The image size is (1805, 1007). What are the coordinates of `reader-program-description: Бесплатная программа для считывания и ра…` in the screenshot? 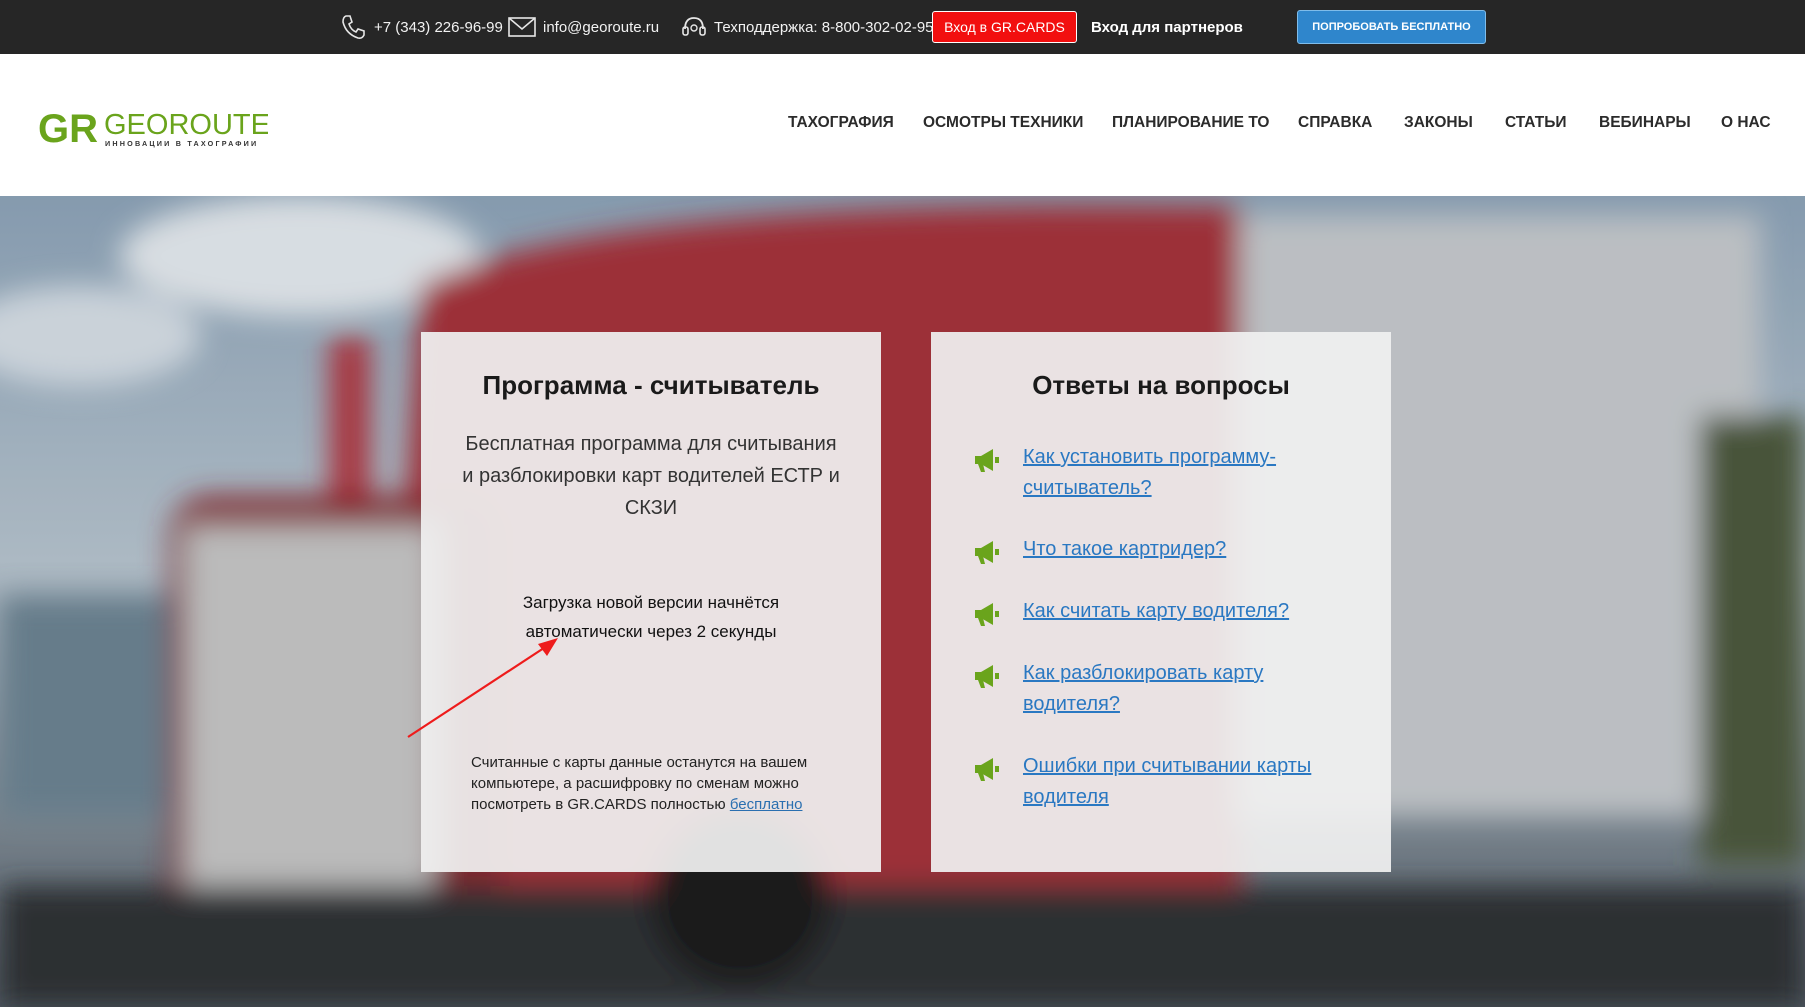 It's located at (651, 476).